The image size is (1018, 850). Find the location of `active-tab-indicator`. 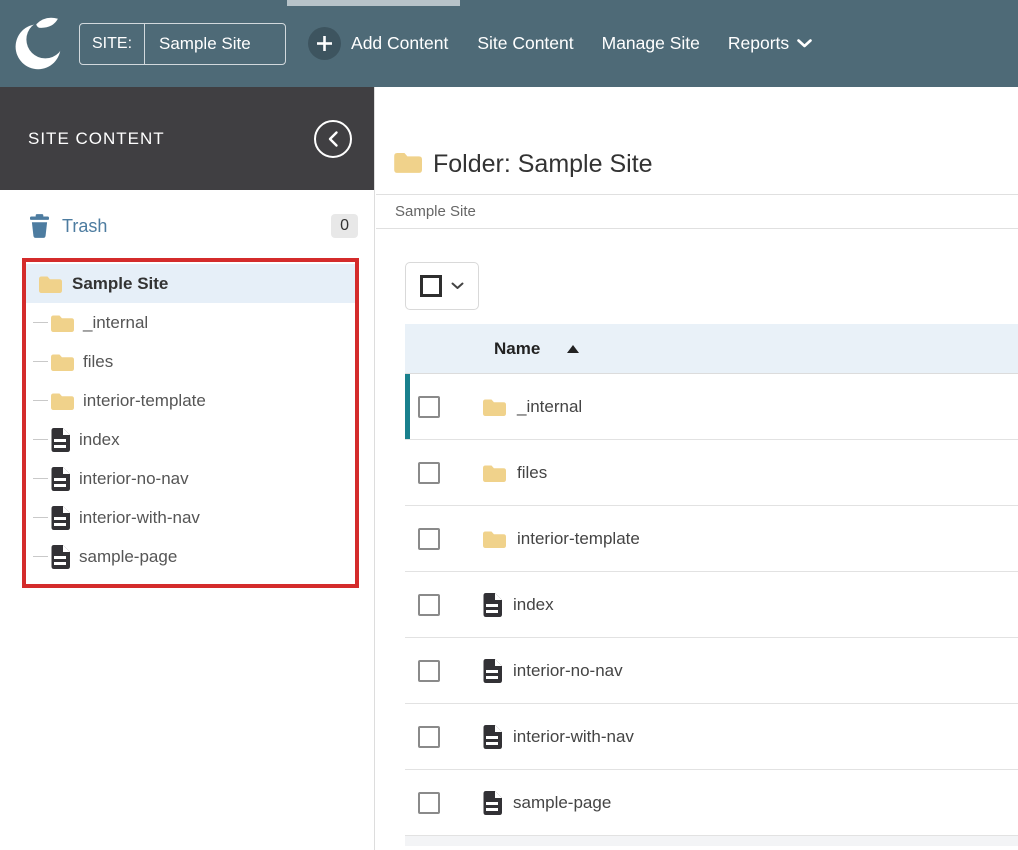

active-tab-indicator is located at coordinates (373, 3).